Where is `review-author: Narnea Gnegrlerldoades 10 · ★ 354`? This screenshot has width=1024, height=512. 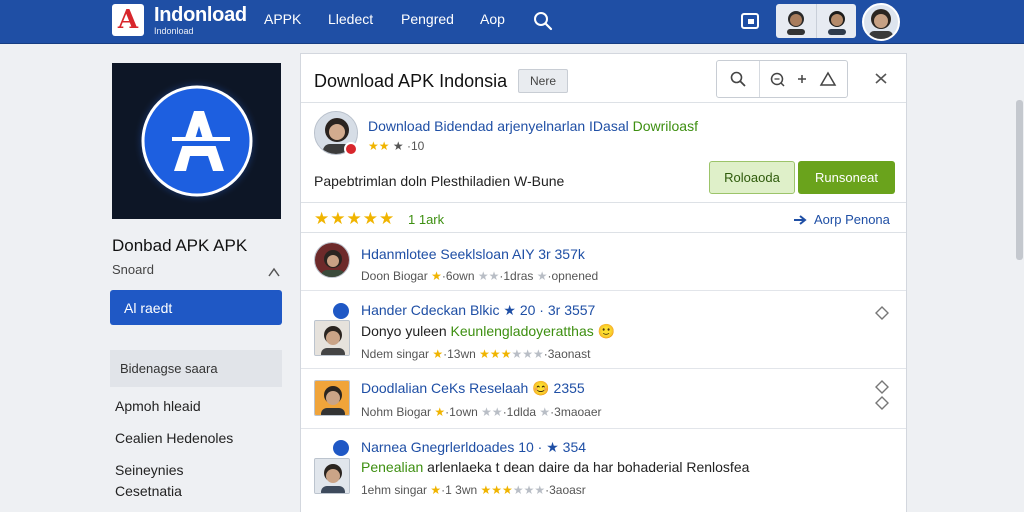 review-author: Narnea Gnegrlerldoades 10 · ★ 354 is located at coordinates (473, 447).